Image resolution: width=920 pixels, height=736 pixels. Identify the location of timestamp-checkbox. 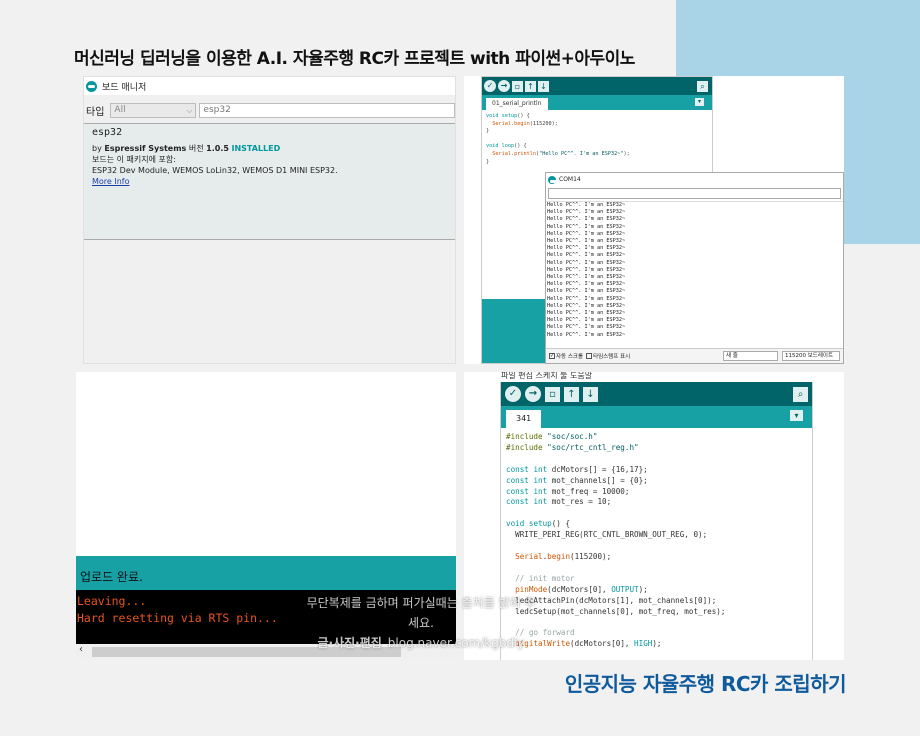
(589, 356).